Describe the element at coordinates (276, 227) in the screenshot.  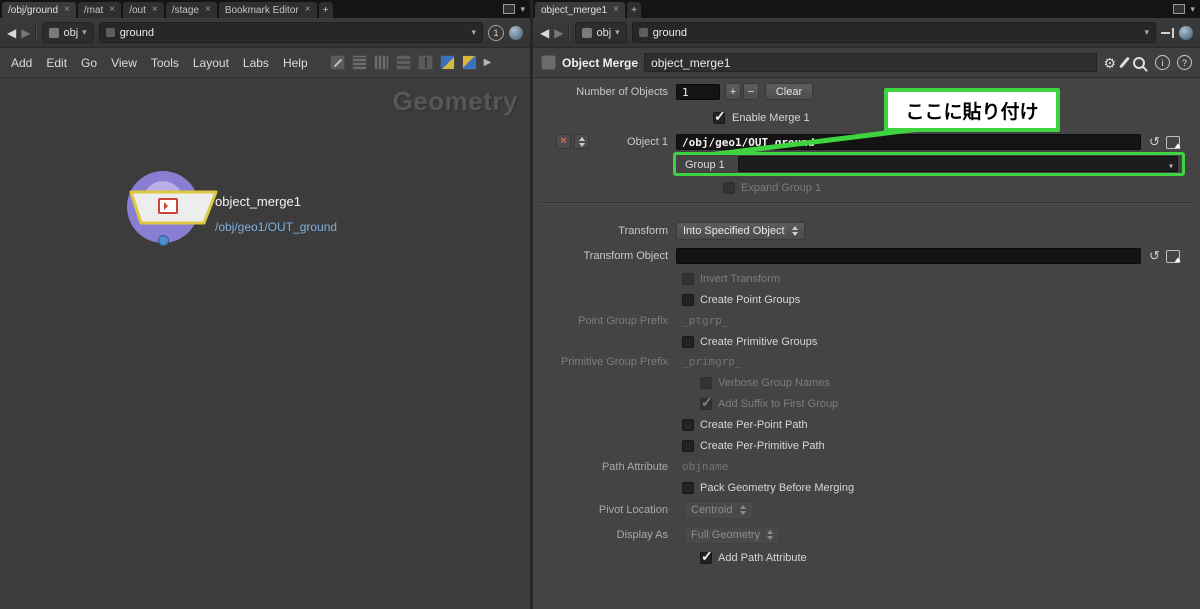
I see `node-path-label: /obj/geo1/OUT_ground` at that location.